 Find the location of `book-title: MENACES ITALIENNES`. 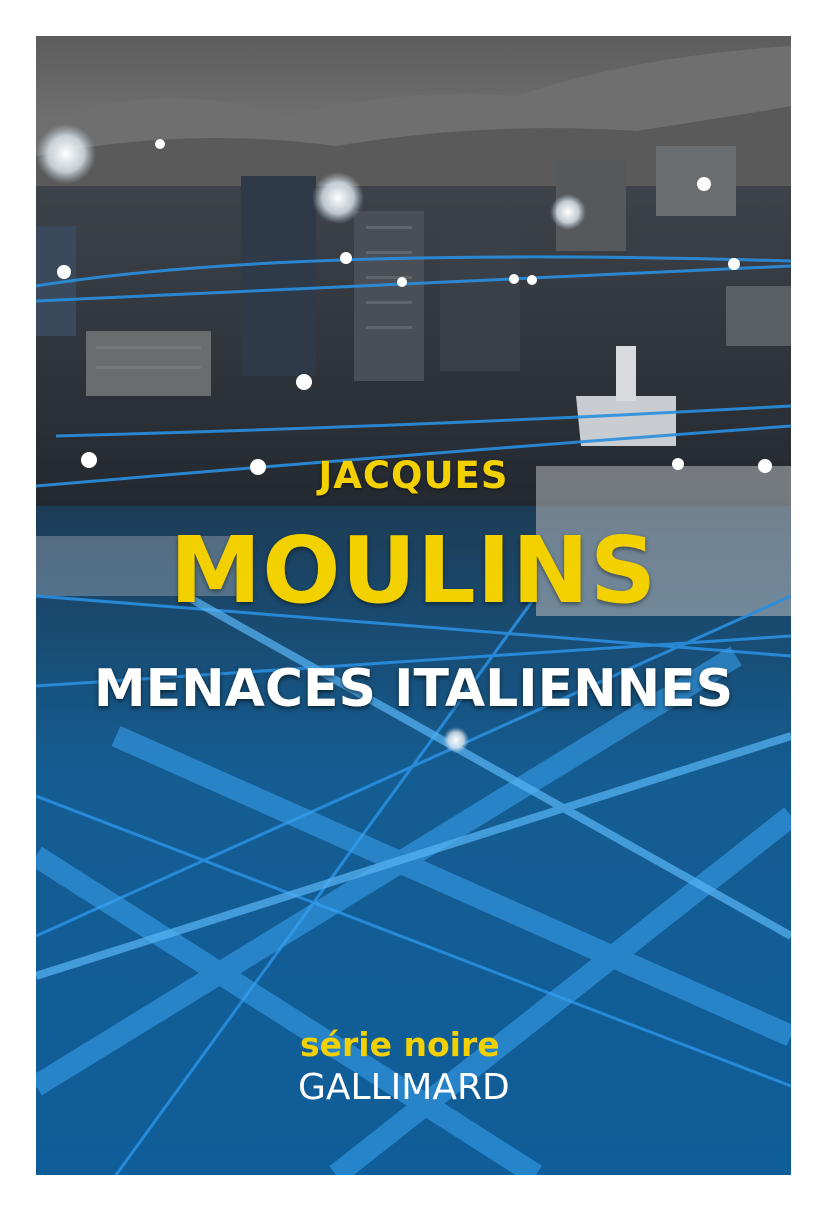

book-title: MENACES ITALIENNES is located at coordinates (413, 689).